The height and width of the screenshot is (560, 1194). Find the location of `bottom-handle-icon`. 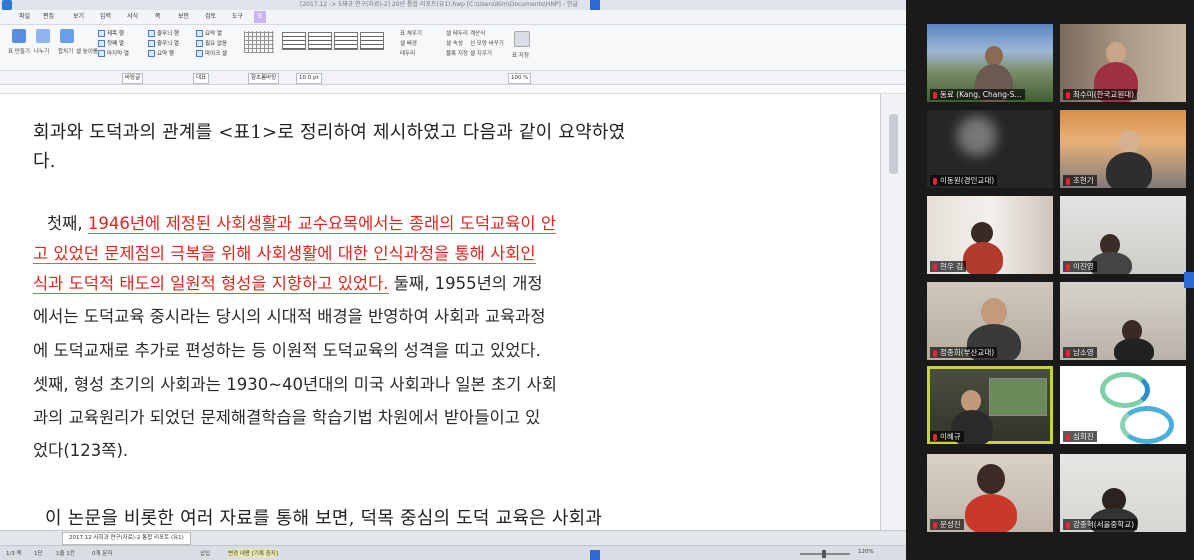

bottom-handle-icon is located at coordinates (595, 555).